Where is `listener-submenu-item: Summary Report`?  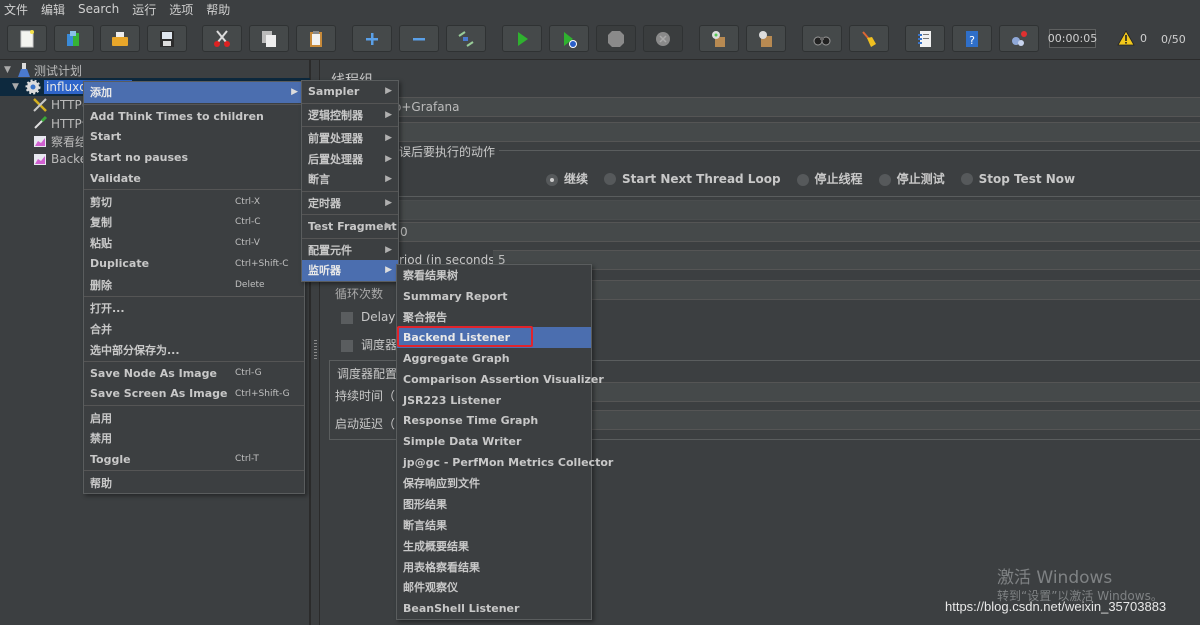 listener-submenu-item: Summary Report is located at coordinates (494, 296).